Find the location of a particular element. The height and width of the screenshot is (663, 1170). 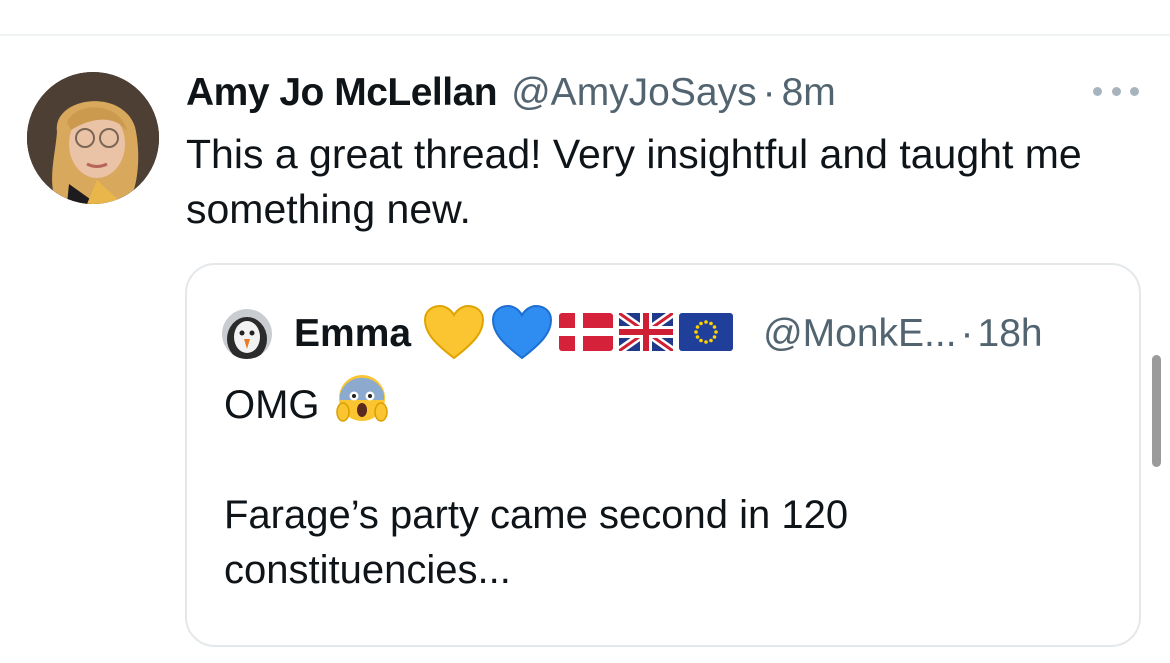

tweet-time: 8m is located at coordinates (809, 93).